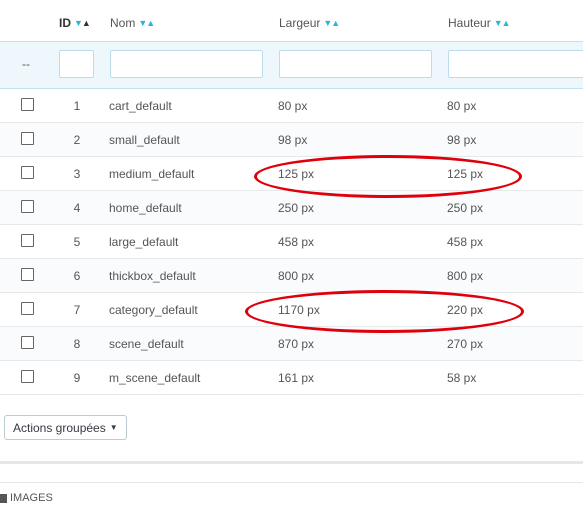 This screenshot has height=507, width=583. I want to click on row-height: 250 px, so click(465, 208).